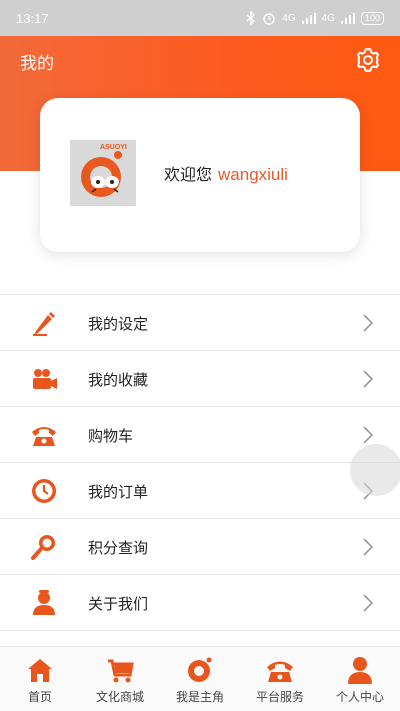 The image size is (400, 711). Describe the element at coordinates (118, 604) in the screenshot. I see `menu-label: 关于我们` at that location.